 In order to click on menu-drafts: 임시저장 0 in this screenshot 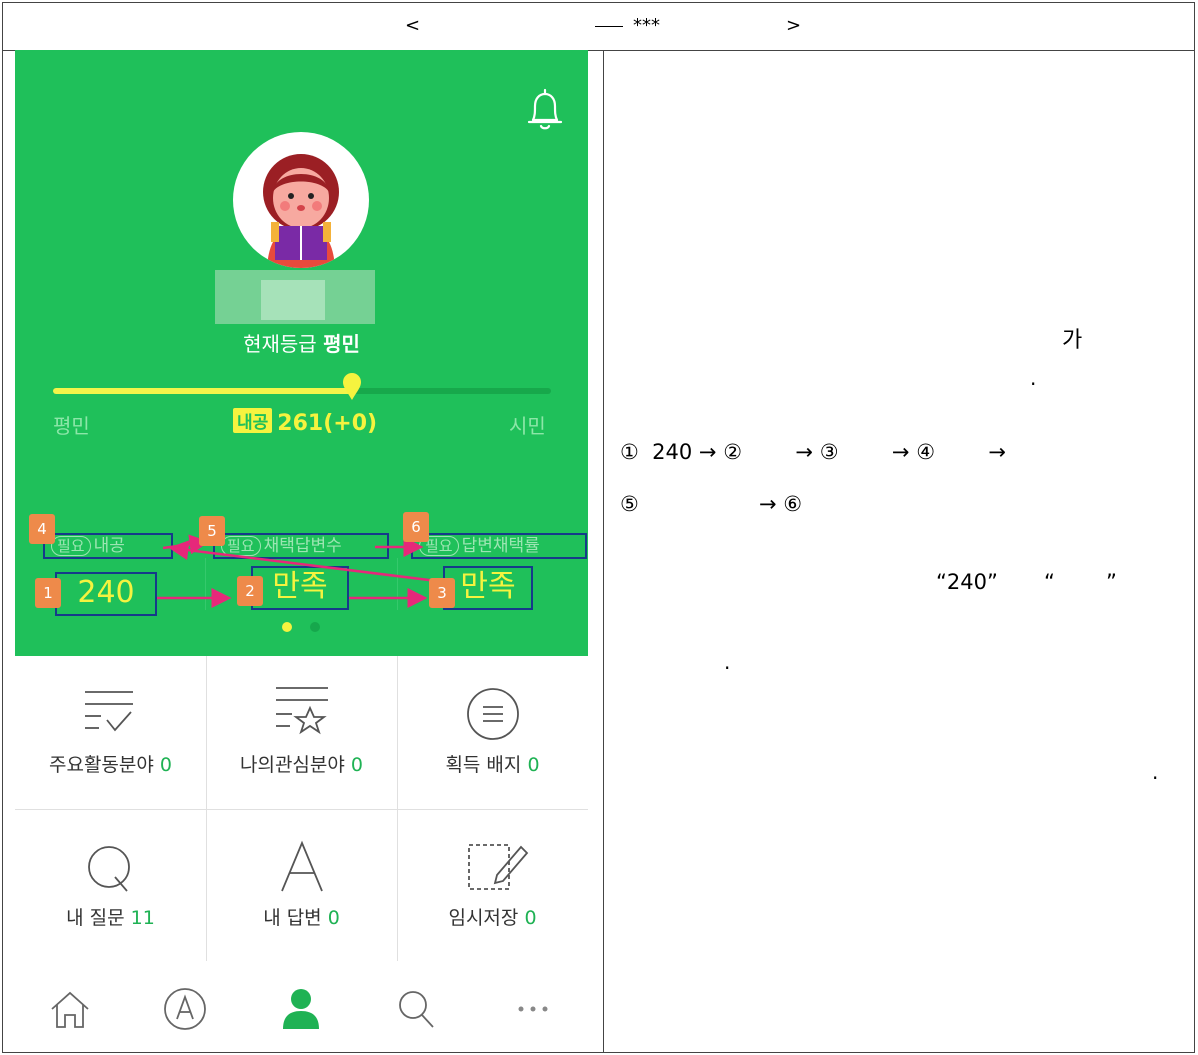, I will do `click(492, 885)`.